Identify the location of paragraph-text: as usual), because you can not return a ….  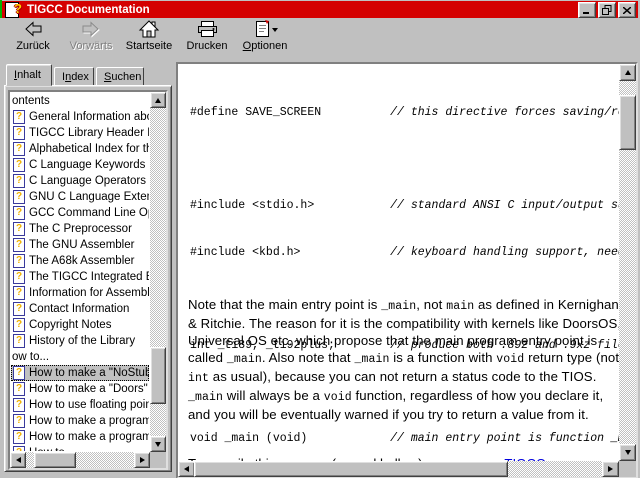
(403, 376).